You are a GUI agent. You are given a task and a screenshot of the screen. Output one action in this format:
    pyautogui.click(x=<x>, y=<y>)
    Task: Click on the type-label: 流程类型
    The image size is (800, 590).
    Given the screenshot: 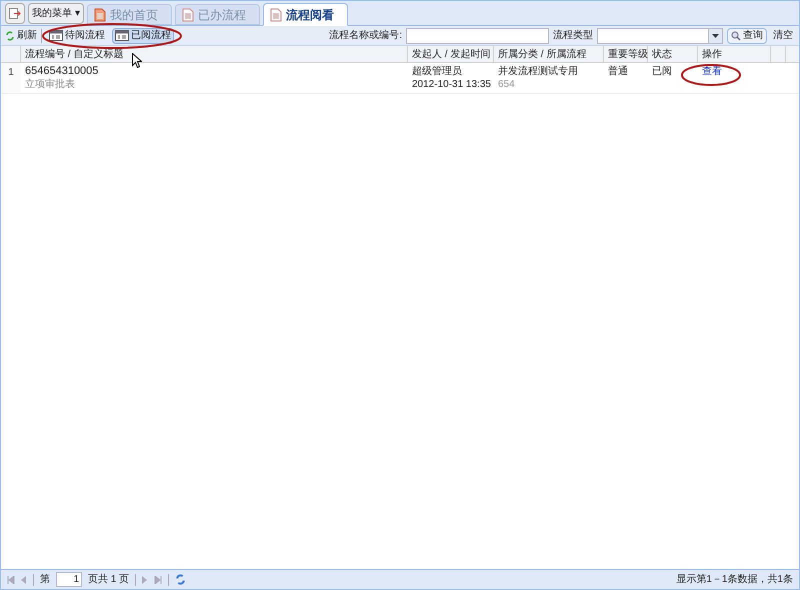 What is the action you would take?
    pyautogui.click(x=573, y=35)
    